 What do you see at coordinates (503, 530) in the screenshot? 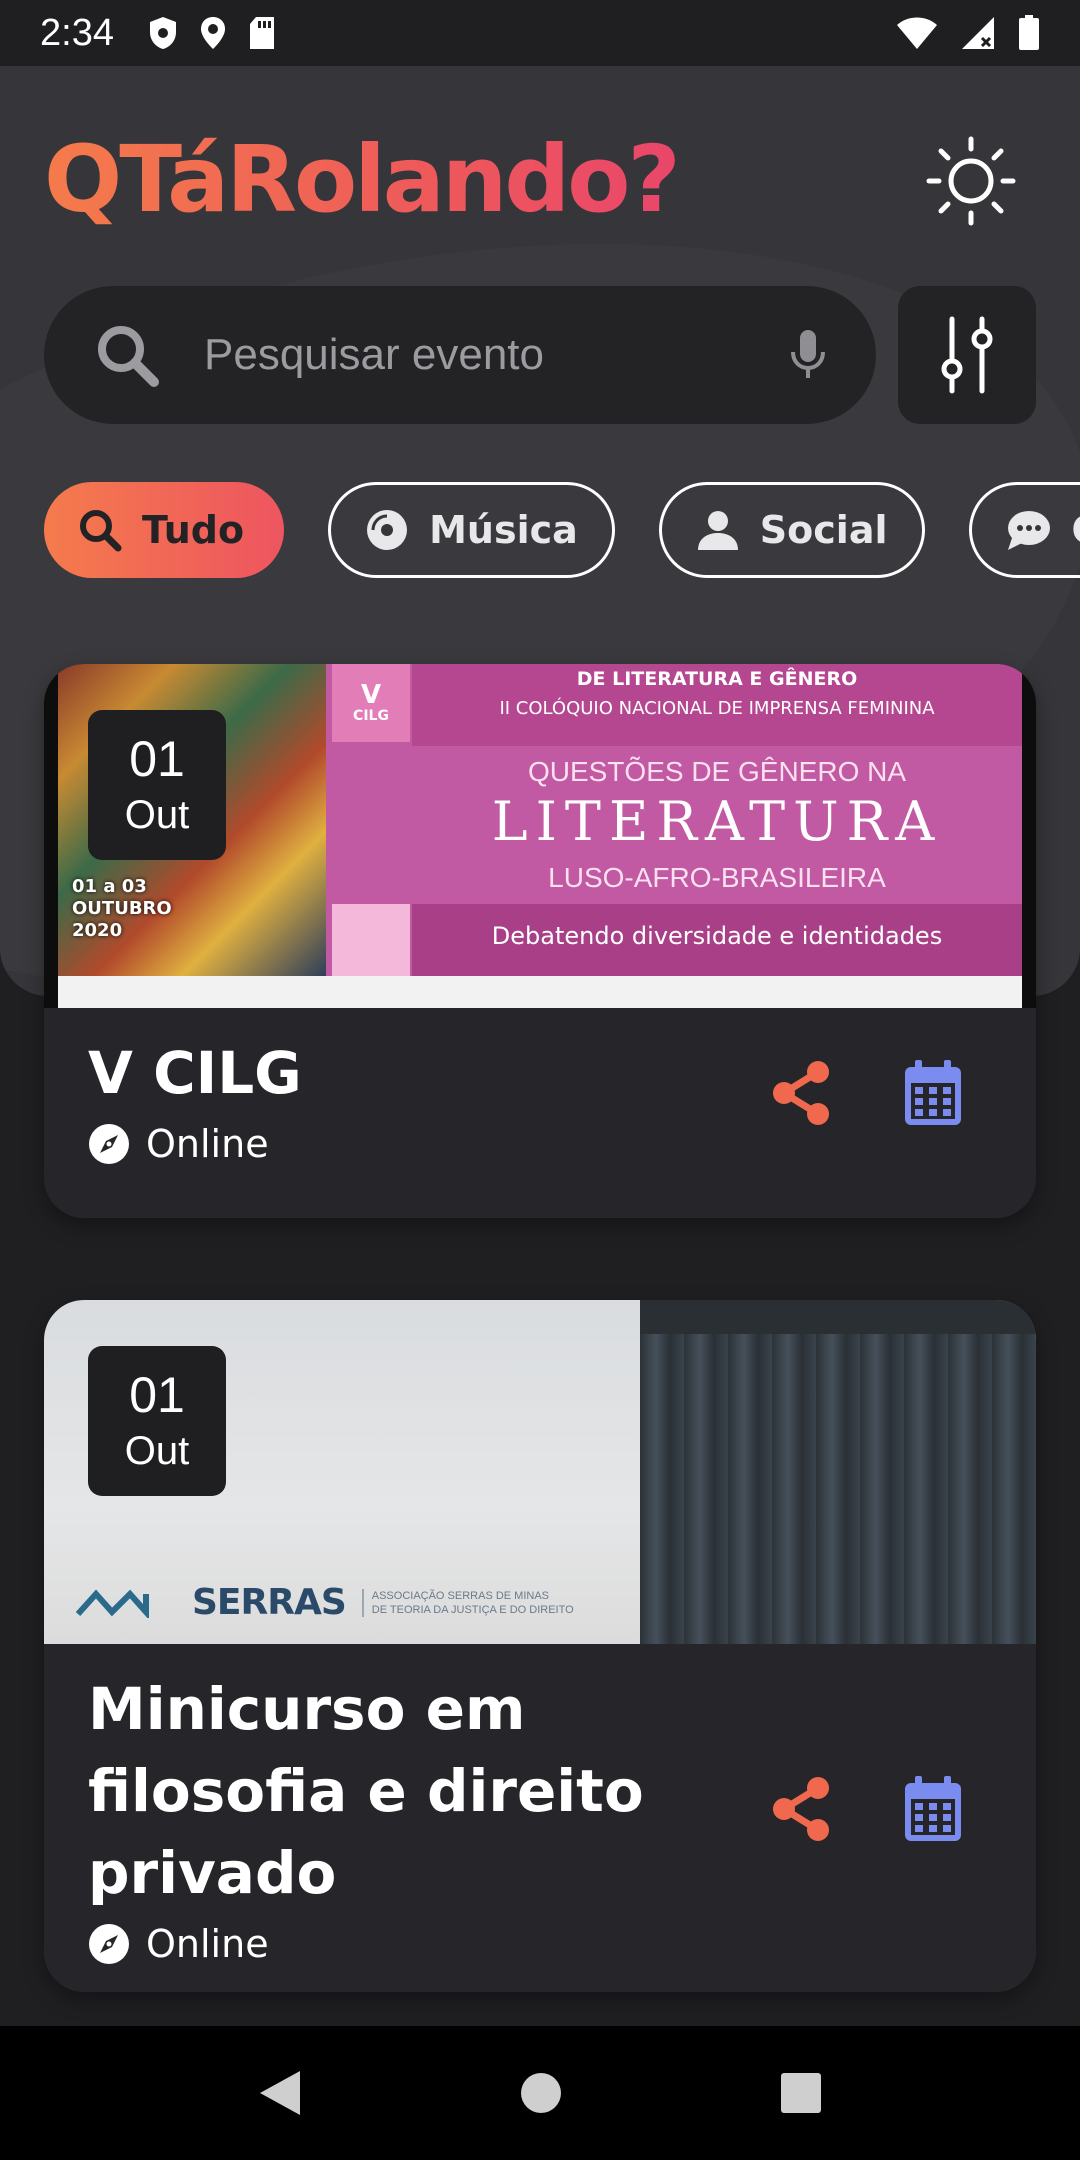
I see `chip-label: Música` at bounding box center [503, 530].